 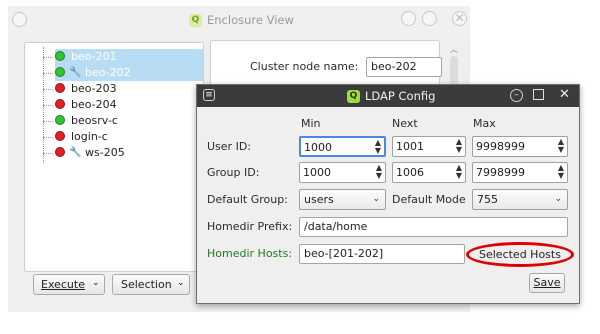 What do you see at coordinates (487, 199) in the screenshot?
I see `default-mode-value: 755` at bounding box center [487, 199].